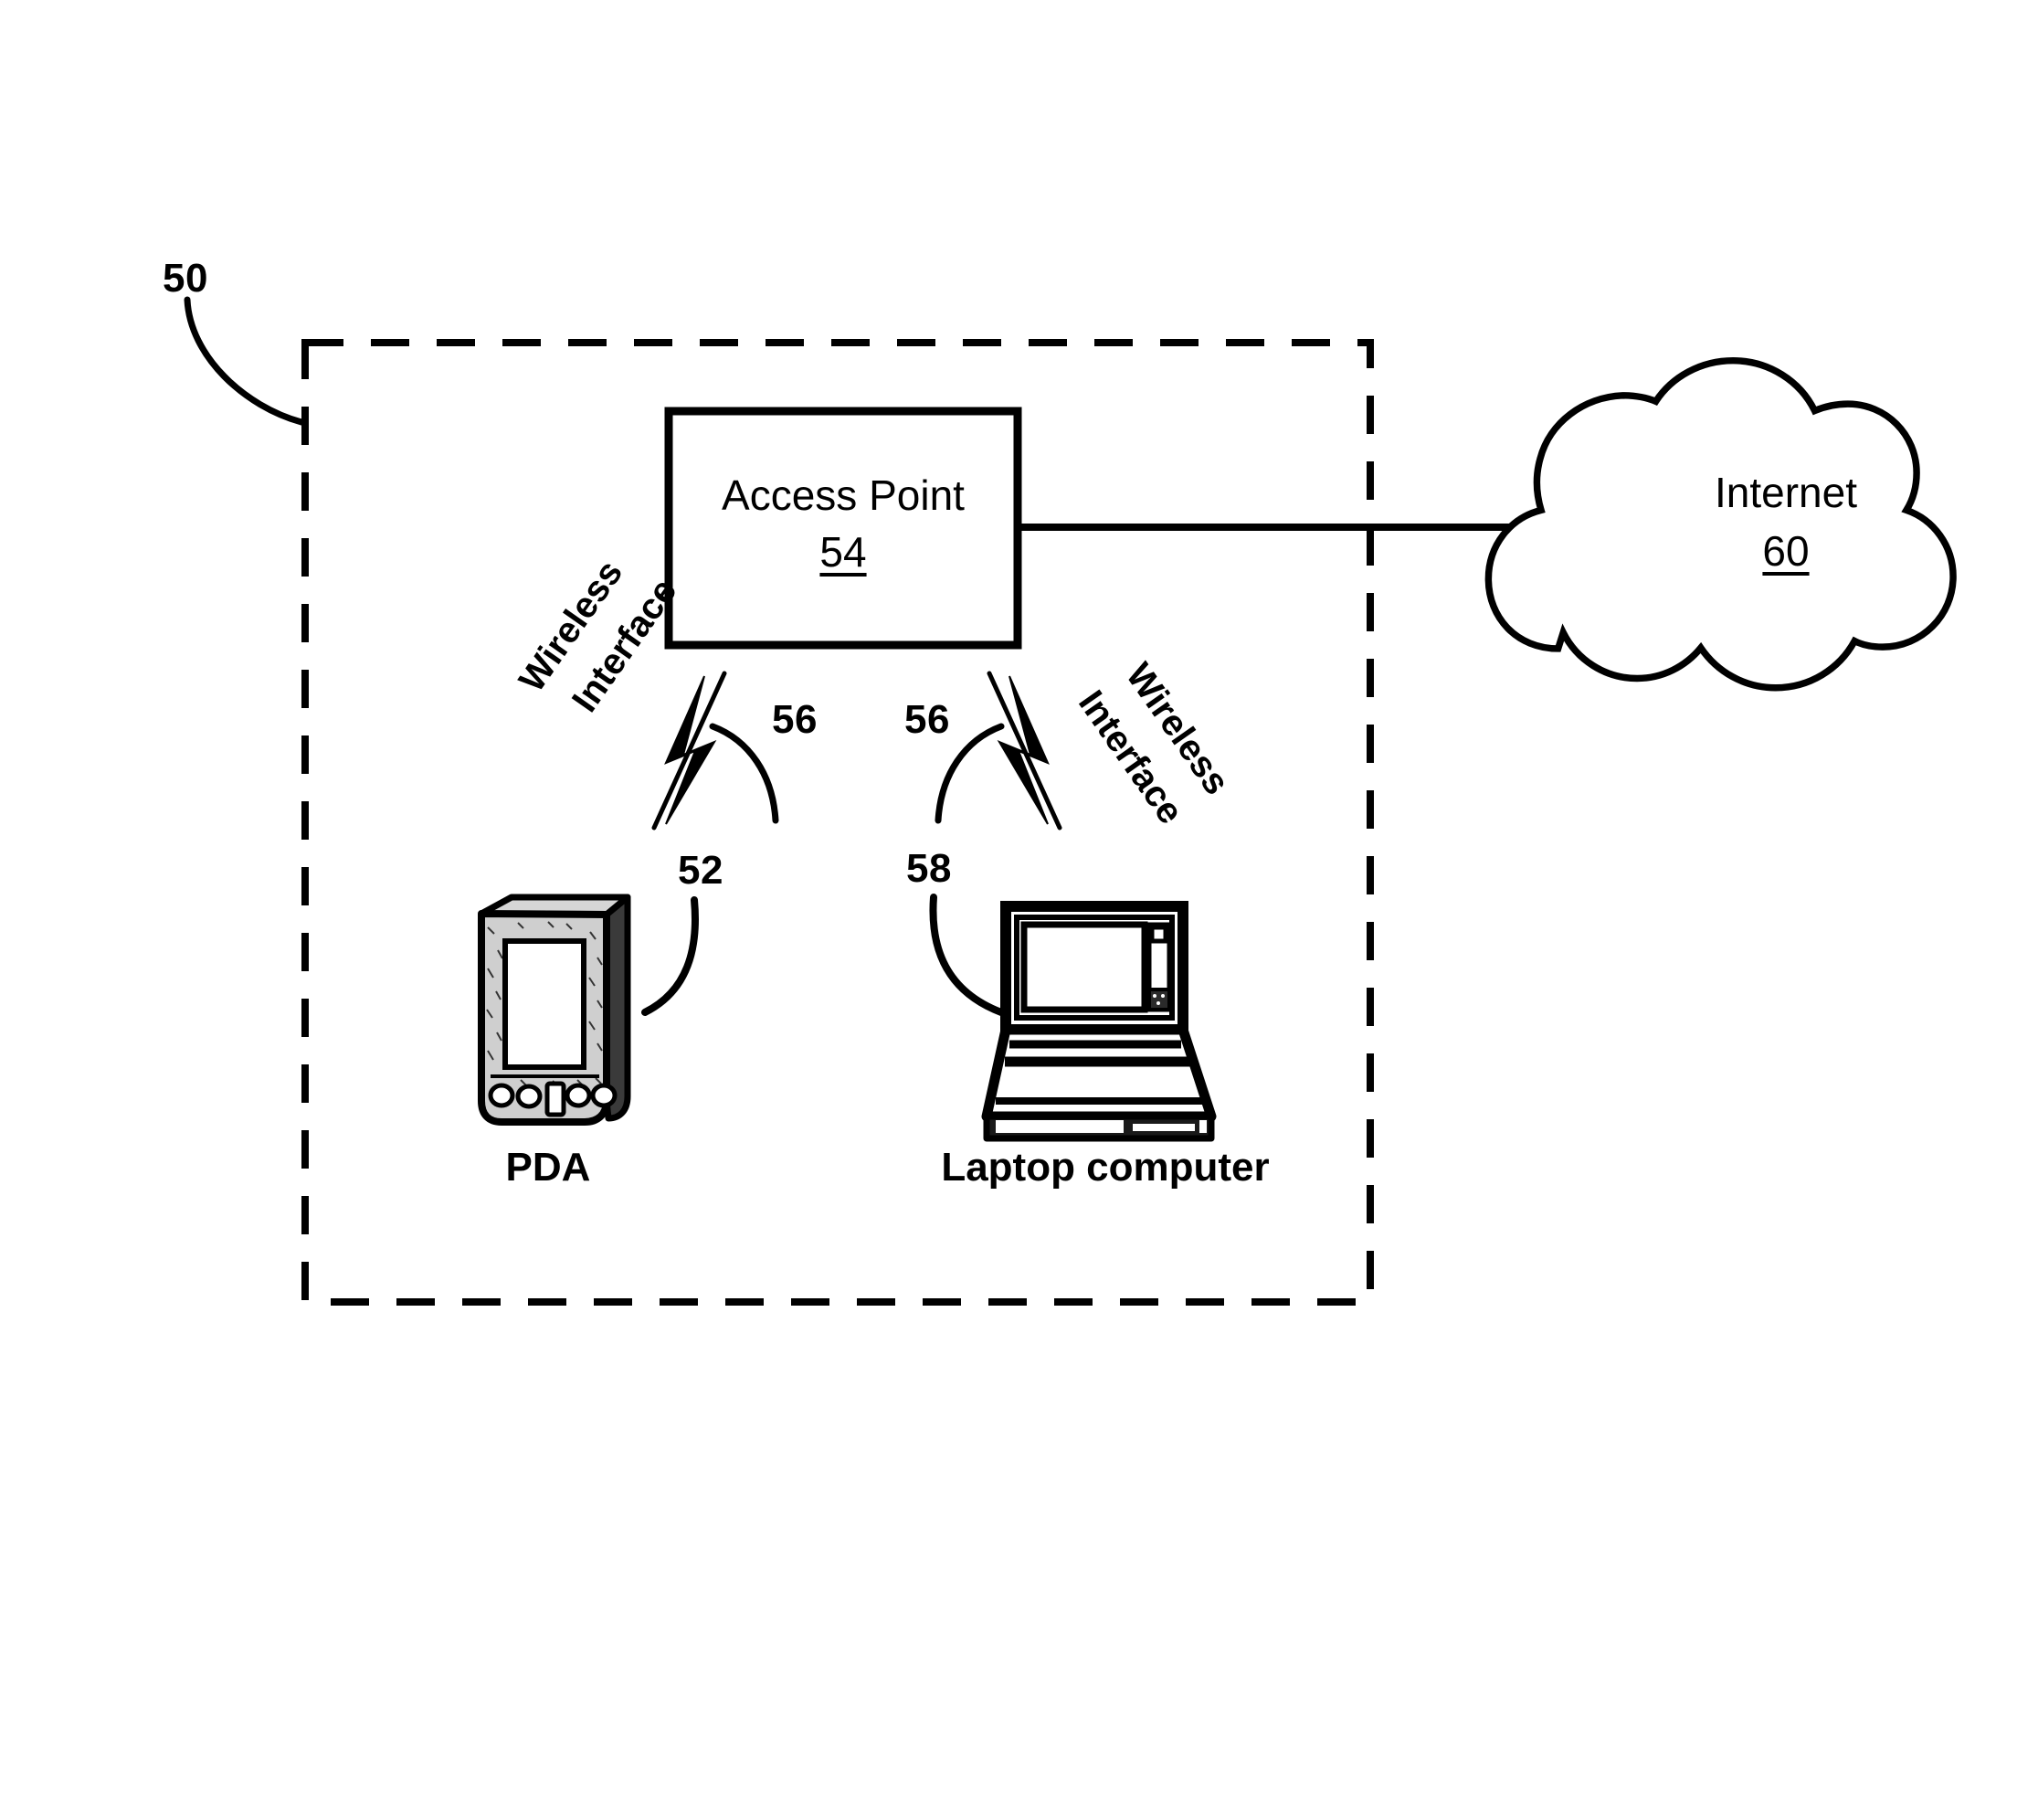 The width and height of the screenshot is (2017, 1820). Describe the element at coordinates (929, 869) in the screenshot. I see `ref-numeral-58: 58` at that location.